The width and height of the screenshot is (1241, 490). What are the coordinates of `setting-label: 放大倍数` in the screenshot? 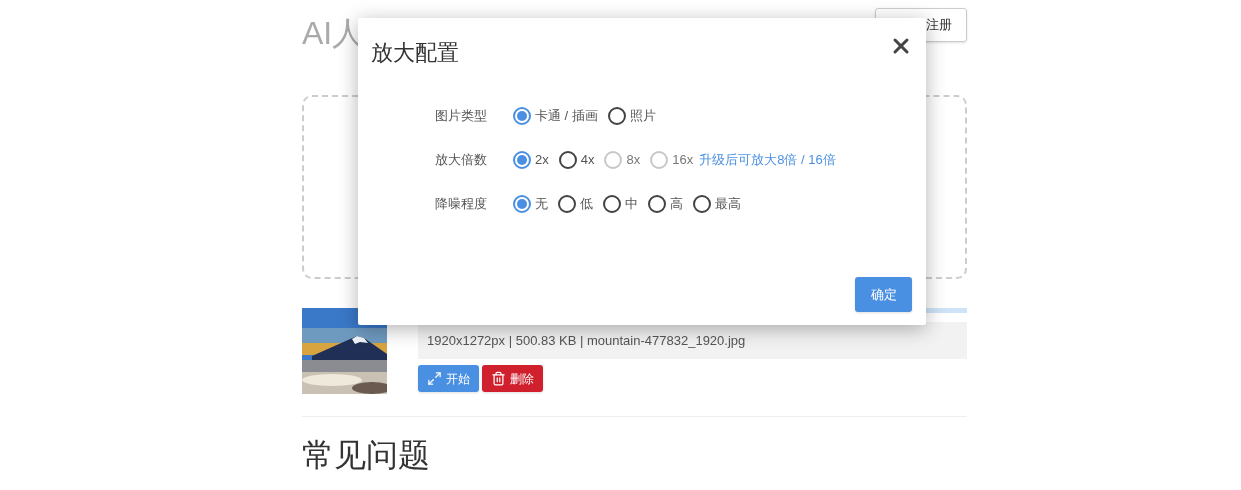 It's located at (461, 160).